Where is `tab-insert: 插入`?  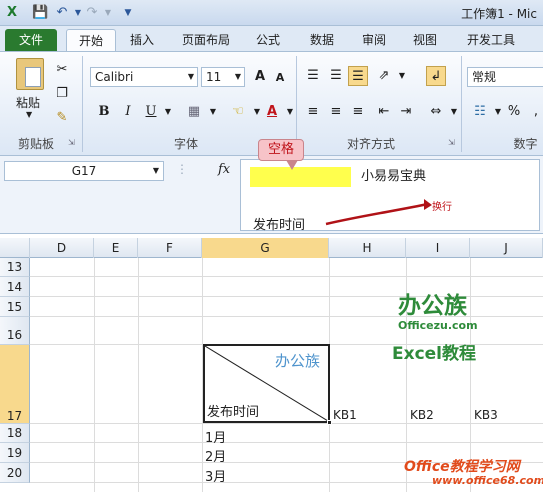
tab-insert: 插入 is located at coordinates (142, 40).